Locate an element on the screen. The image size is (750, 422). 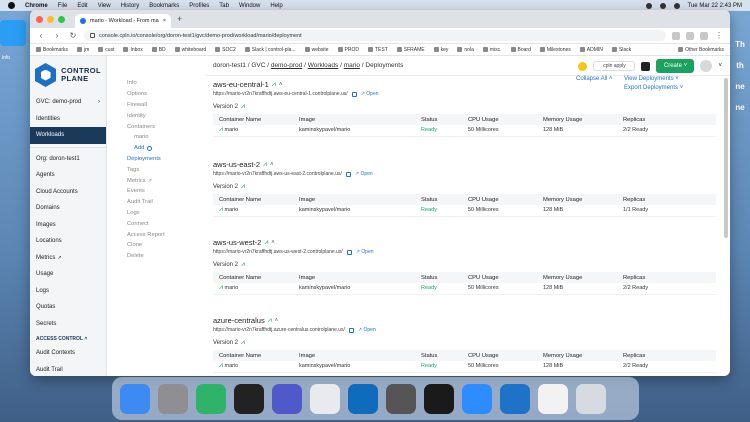
subnav-access-report: Access Report is located at coordinates (156, 234).